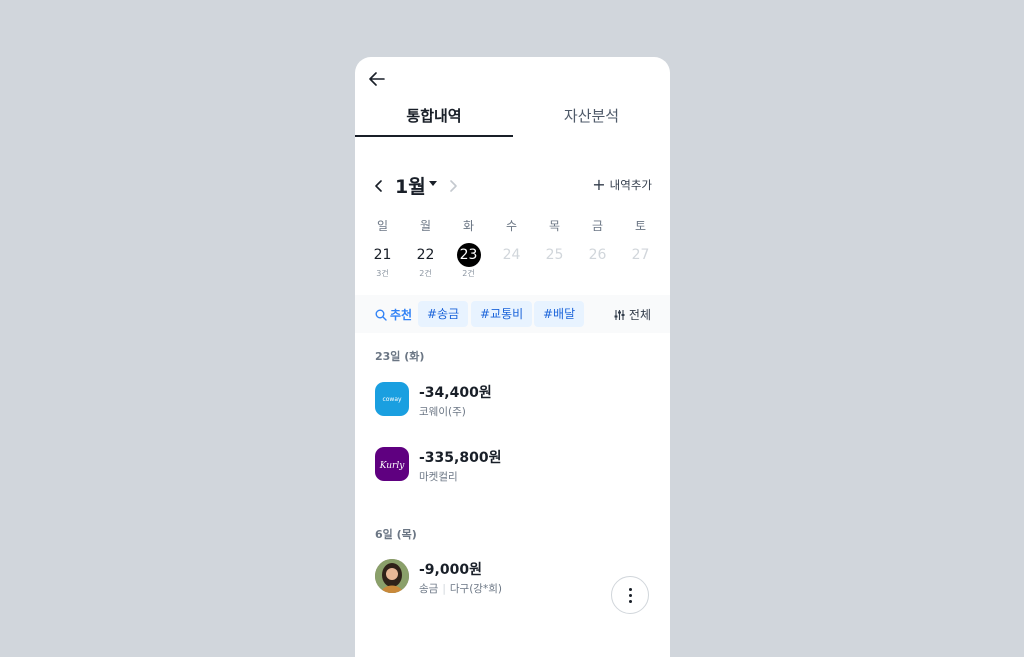  I want to click on svg-text: Kurly, so click(392, 466).